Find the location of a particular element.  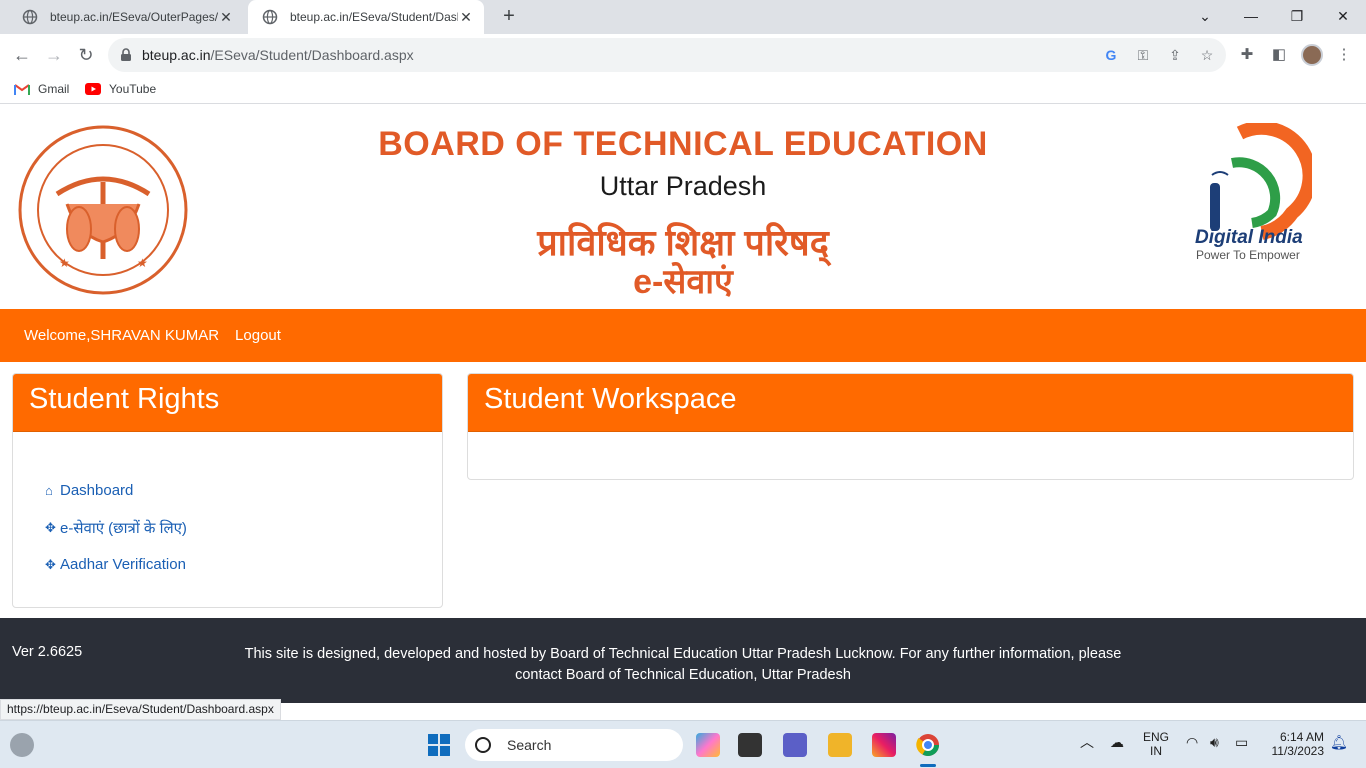

logout-link: Logout is located at coordinates (258, 335).